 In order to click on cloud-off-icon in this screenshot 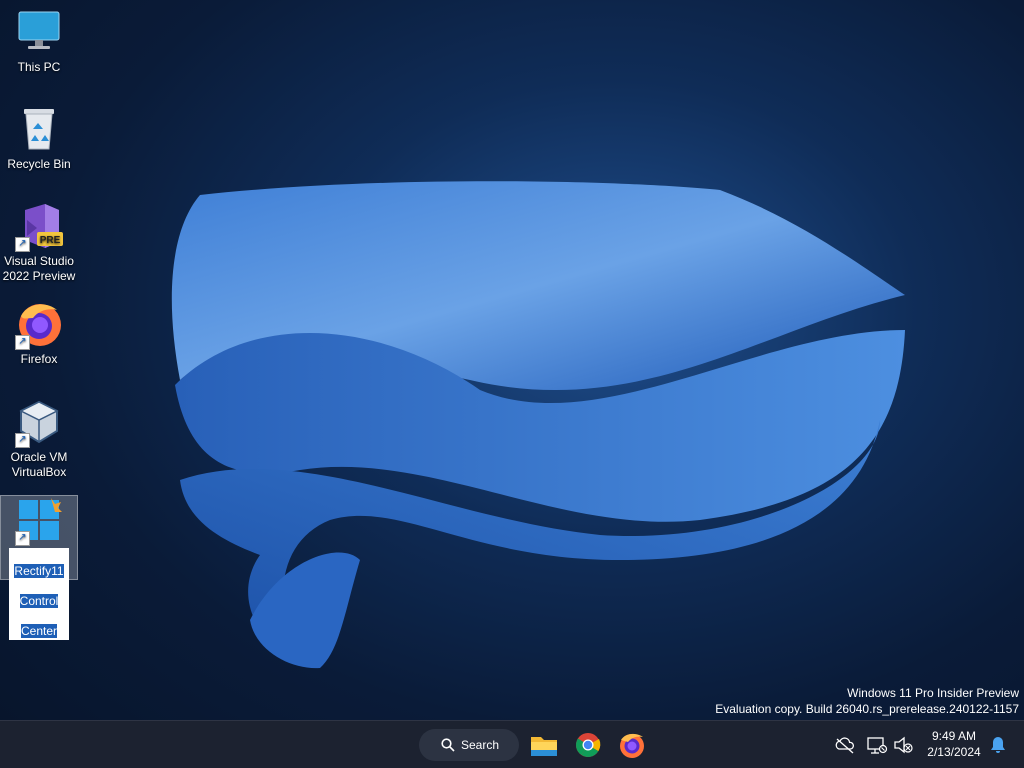, I will do `click(845, 745)`.